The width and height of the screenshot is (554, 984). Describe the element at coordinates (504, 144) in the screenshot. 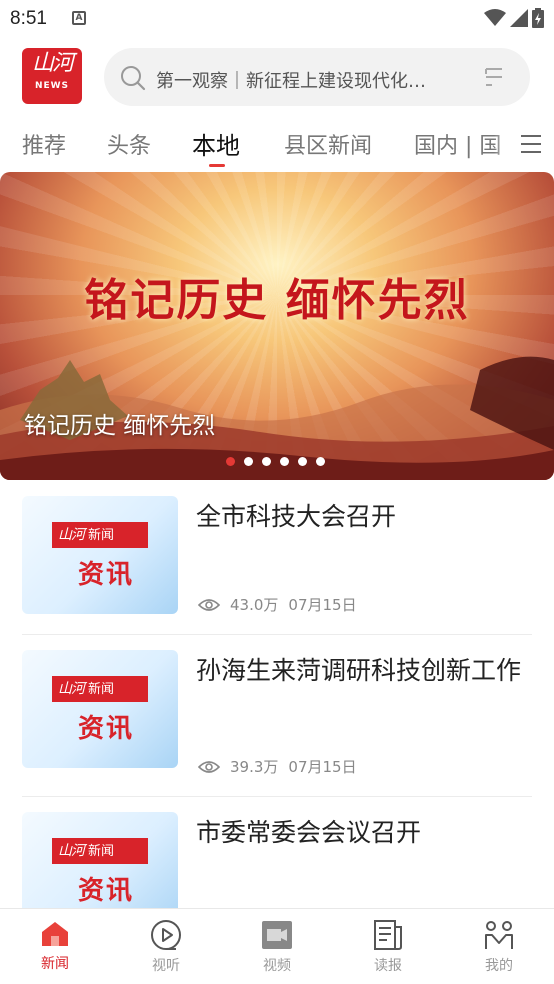

I see `tab-fade` at that location.